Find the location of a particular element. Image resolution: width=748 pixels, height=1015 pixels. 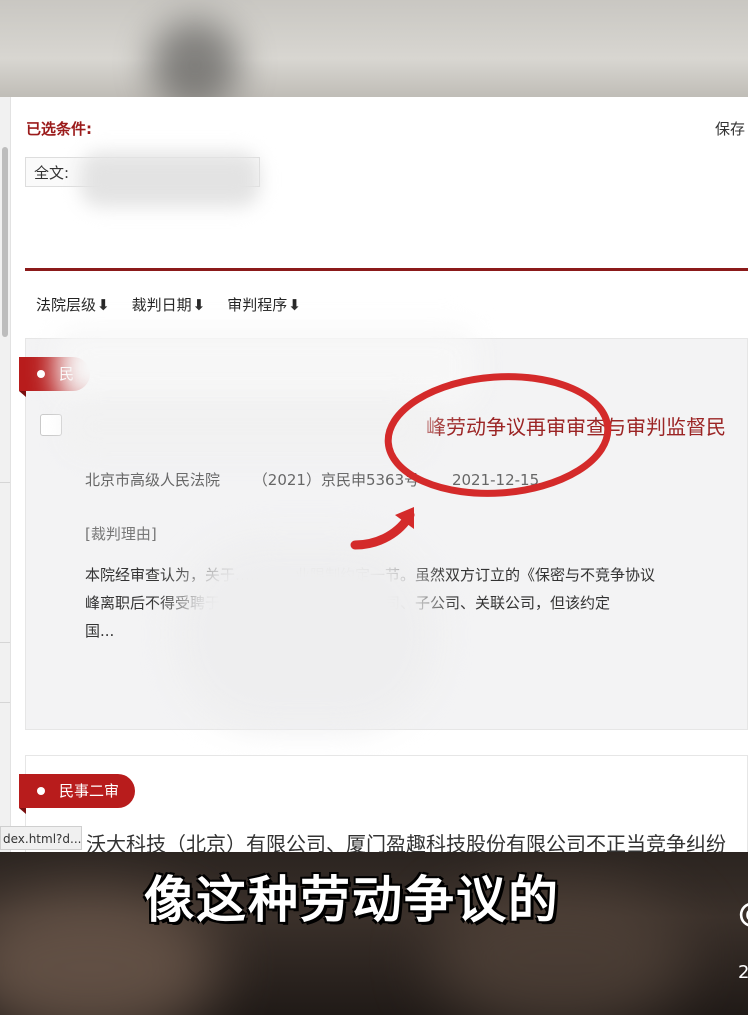

judgment-date: 2021-12-15 is located at coordinates (495, 480).